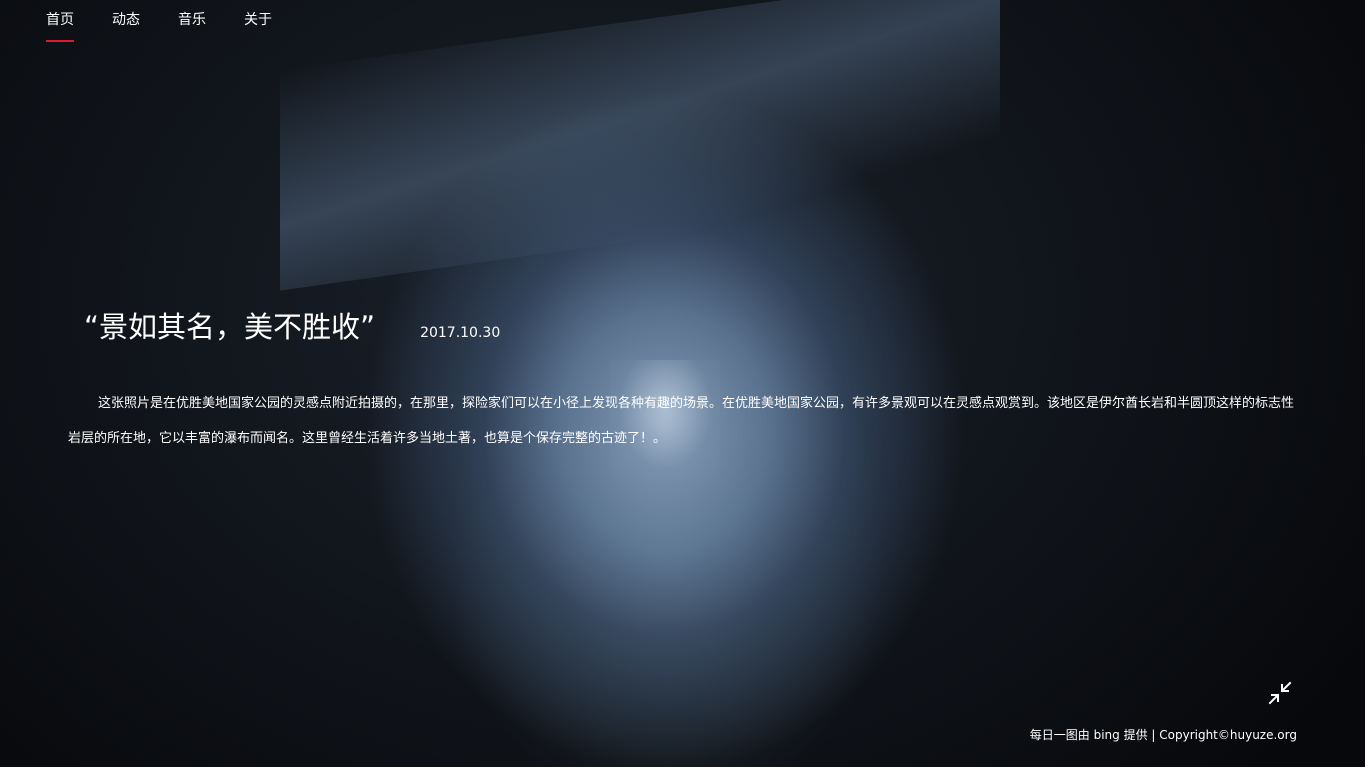  Describe the element at coordinates (258, 21) in the screenshot. I see `nav-item-about: 关于` at that location.